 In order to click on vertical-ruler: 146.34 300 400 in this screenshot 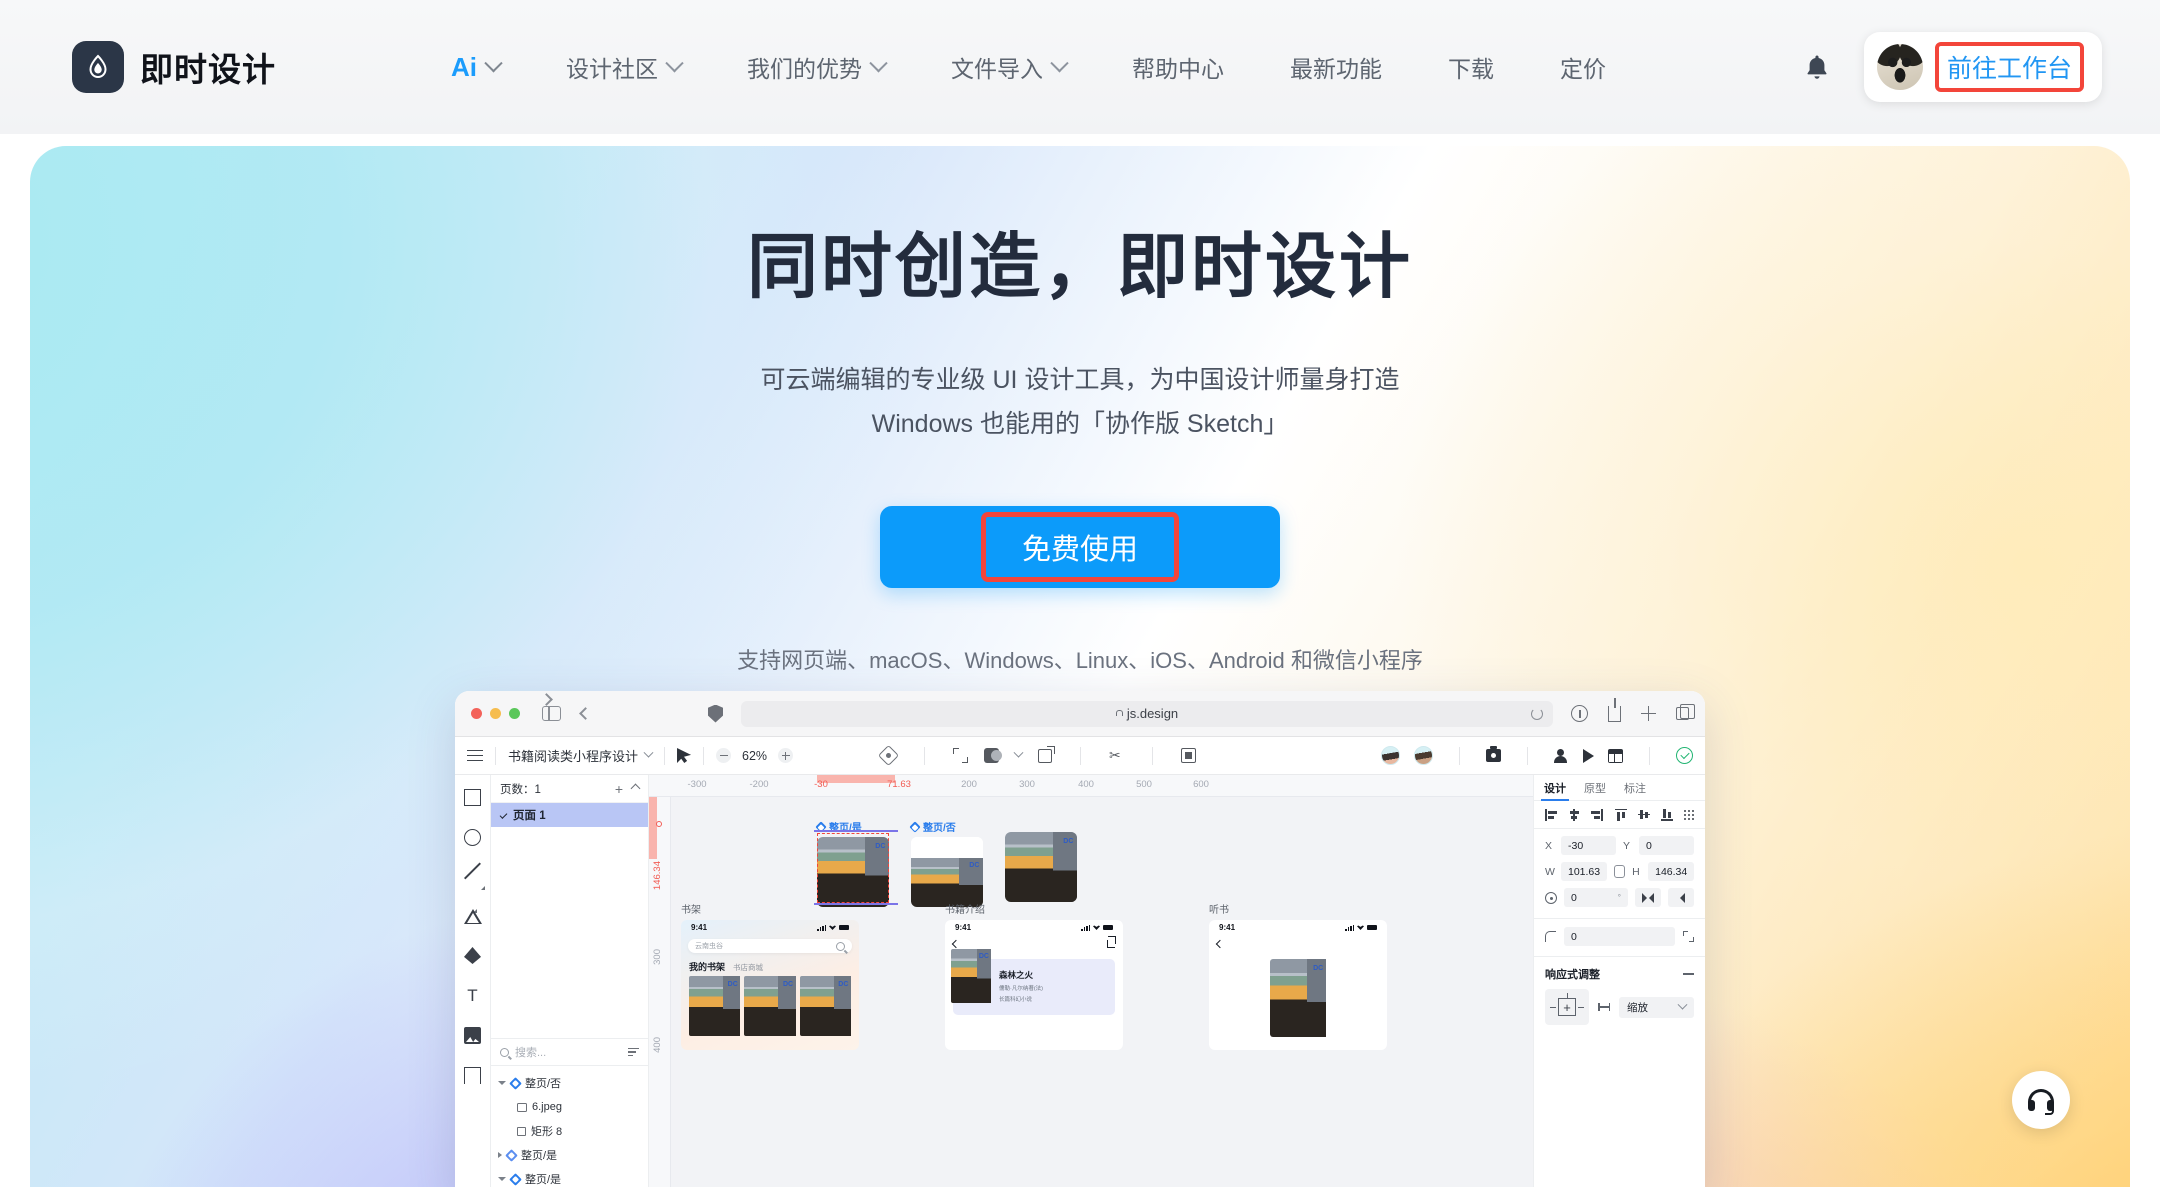, I will do `click(660, 992)`.